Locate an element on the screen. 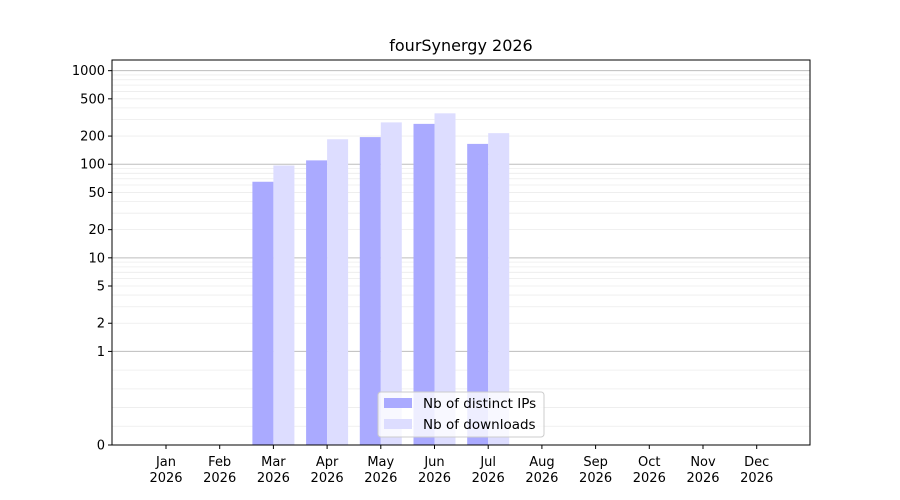 The height and width of the screenshot is (500, 900). y-tick-label: 1 is located at coordinates (101, 352).